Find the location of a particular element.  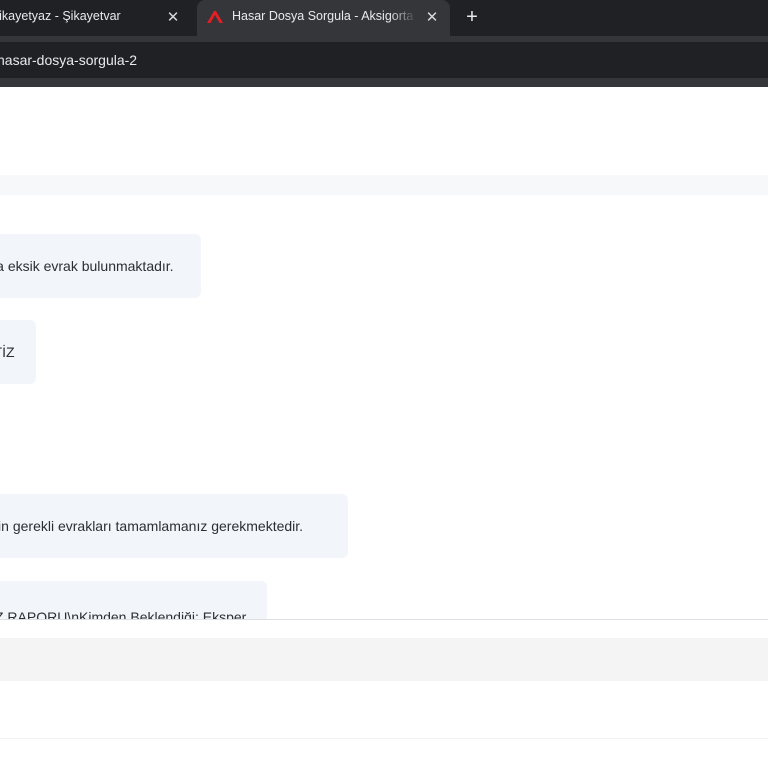

footer-divider is located at coordinates (384, 738).